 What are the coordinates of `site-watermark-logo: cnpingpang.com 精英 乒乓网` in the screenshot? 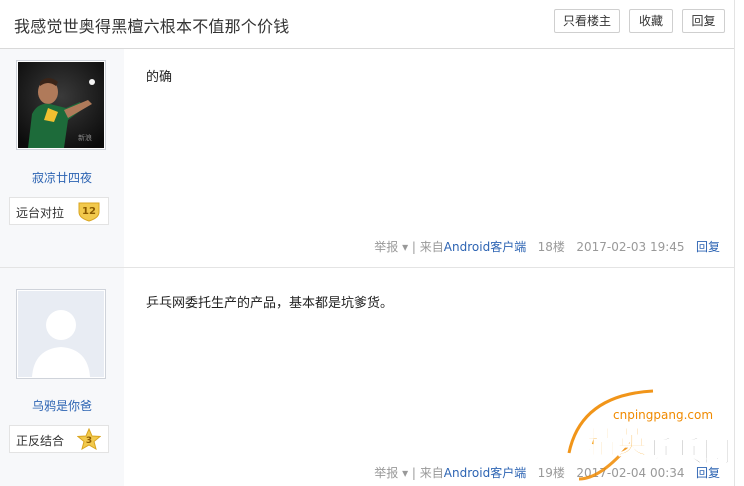 It's located at (649, 435).